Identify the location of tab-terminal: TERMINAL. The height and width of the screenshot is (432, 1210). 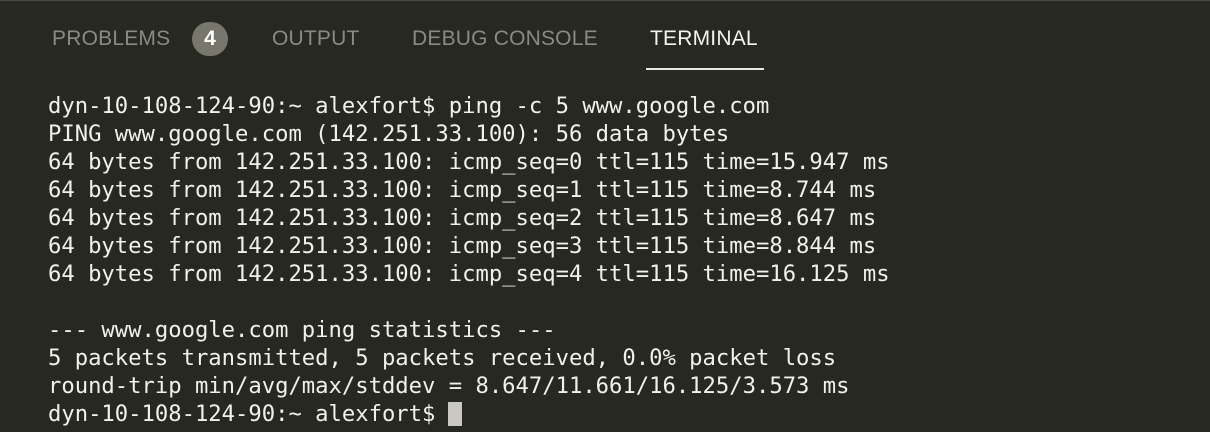
(705, 35).